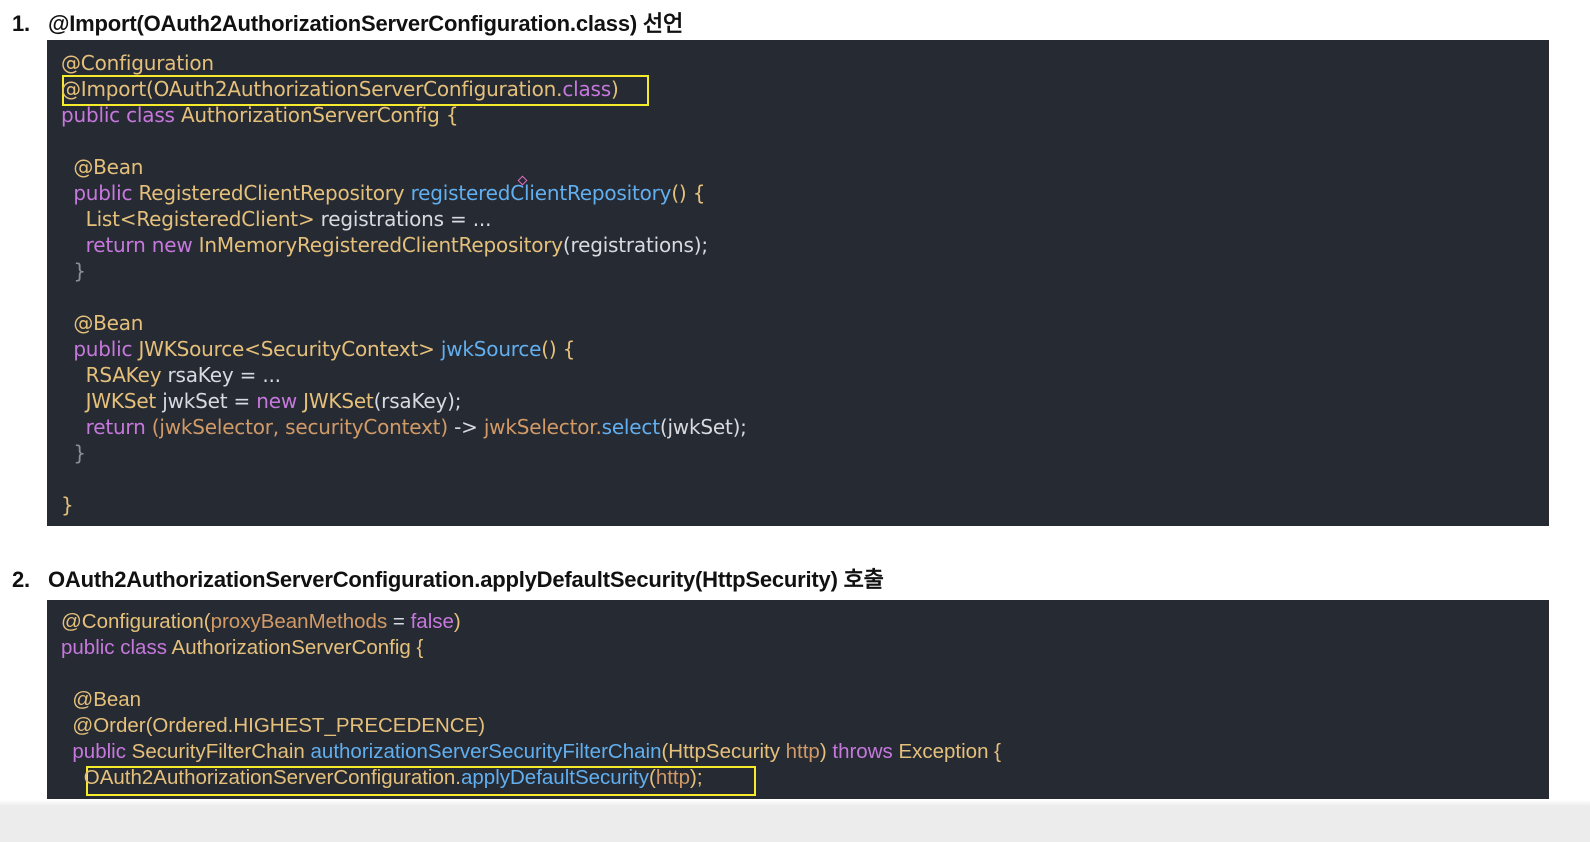 Image resolution: width=1590 pixels, height=842 pixels. Describe the element at coordinates (209, 401) in the screenshot. I see `code-token: jwkSet =` at that location.